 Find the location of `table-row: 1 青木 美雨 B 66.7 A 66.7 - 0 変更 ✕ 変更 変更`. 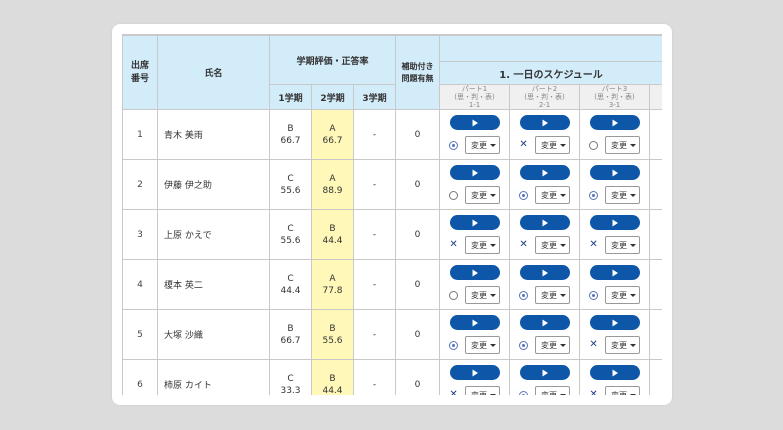

table-row: 1 青木 美雨 B 66.7 A 66.7 - 0 変更 ✕ 変更 変更 is located at coordinates (392, 134).